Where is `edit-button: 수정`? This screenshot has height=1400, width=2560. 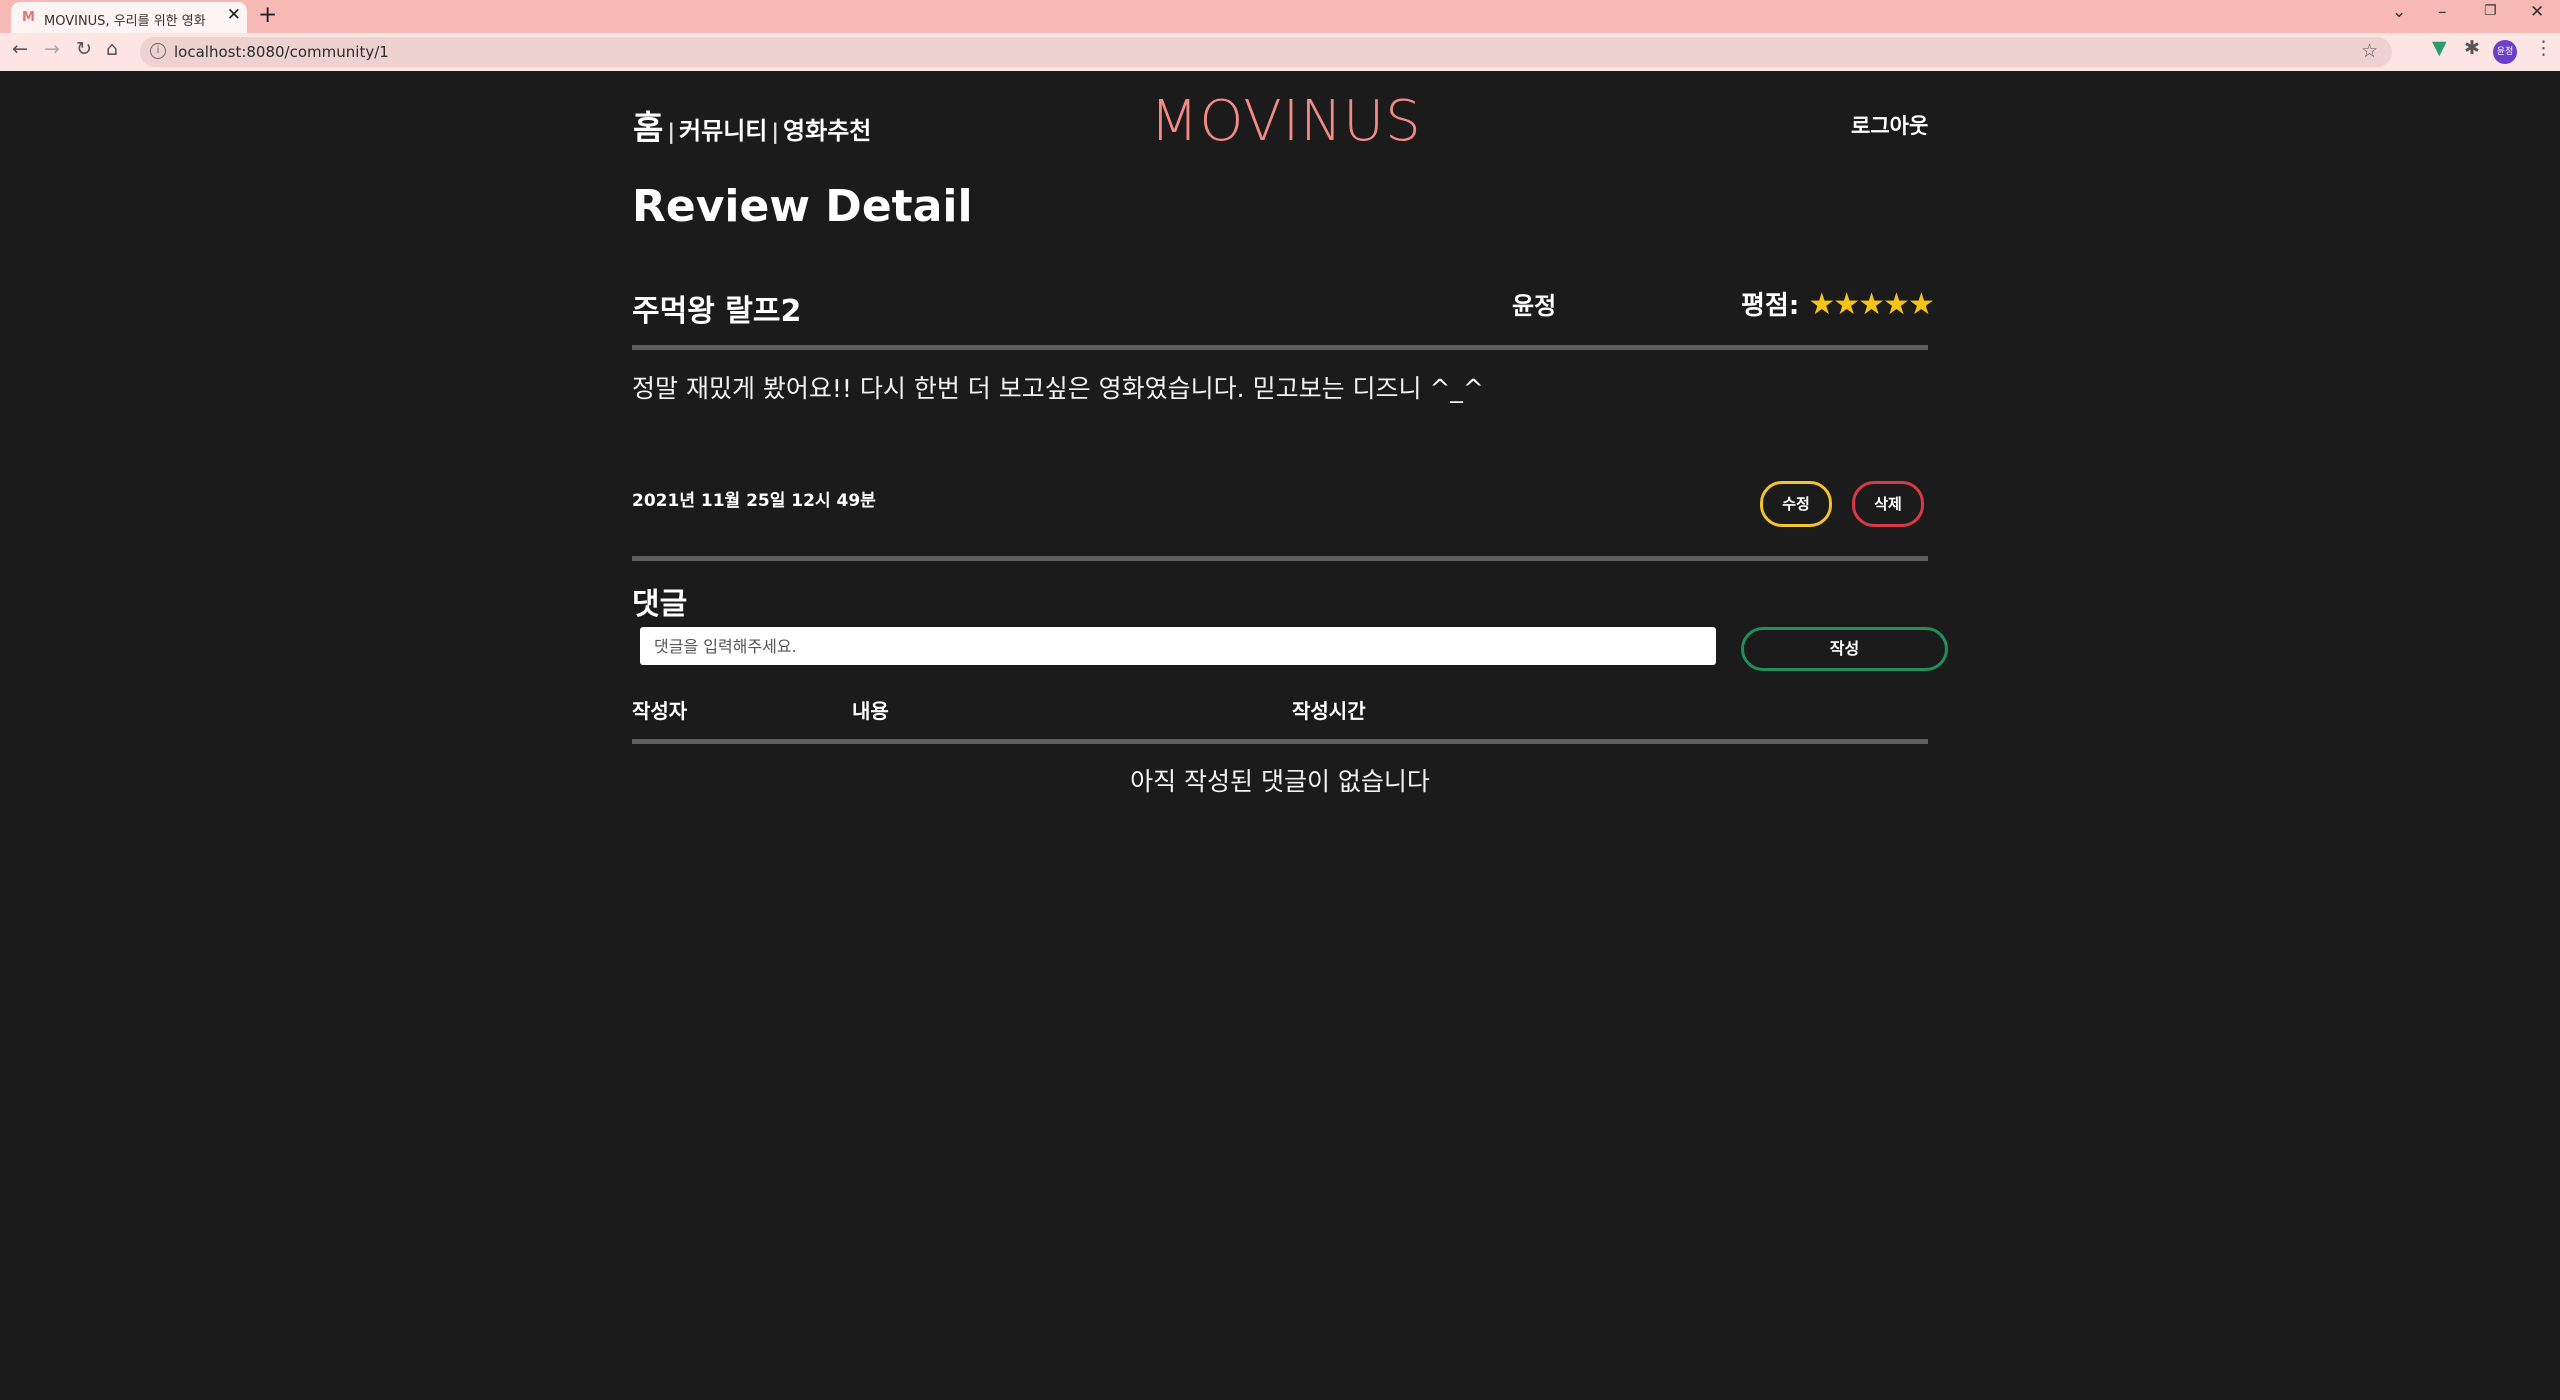 edit-button: 수정 is located at coordinates (1796, 504).